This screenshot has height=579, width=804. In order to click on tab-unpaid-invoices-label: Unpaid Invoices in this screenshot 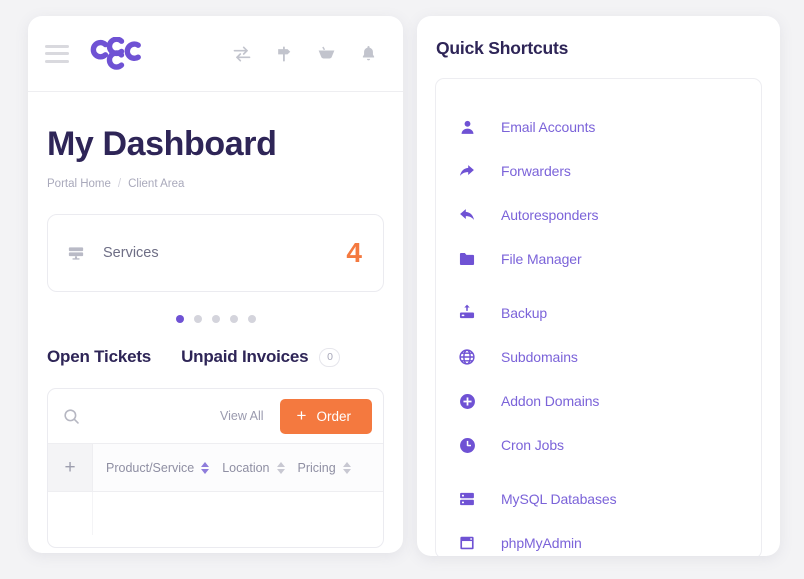, I will do `click(245, 357)`.